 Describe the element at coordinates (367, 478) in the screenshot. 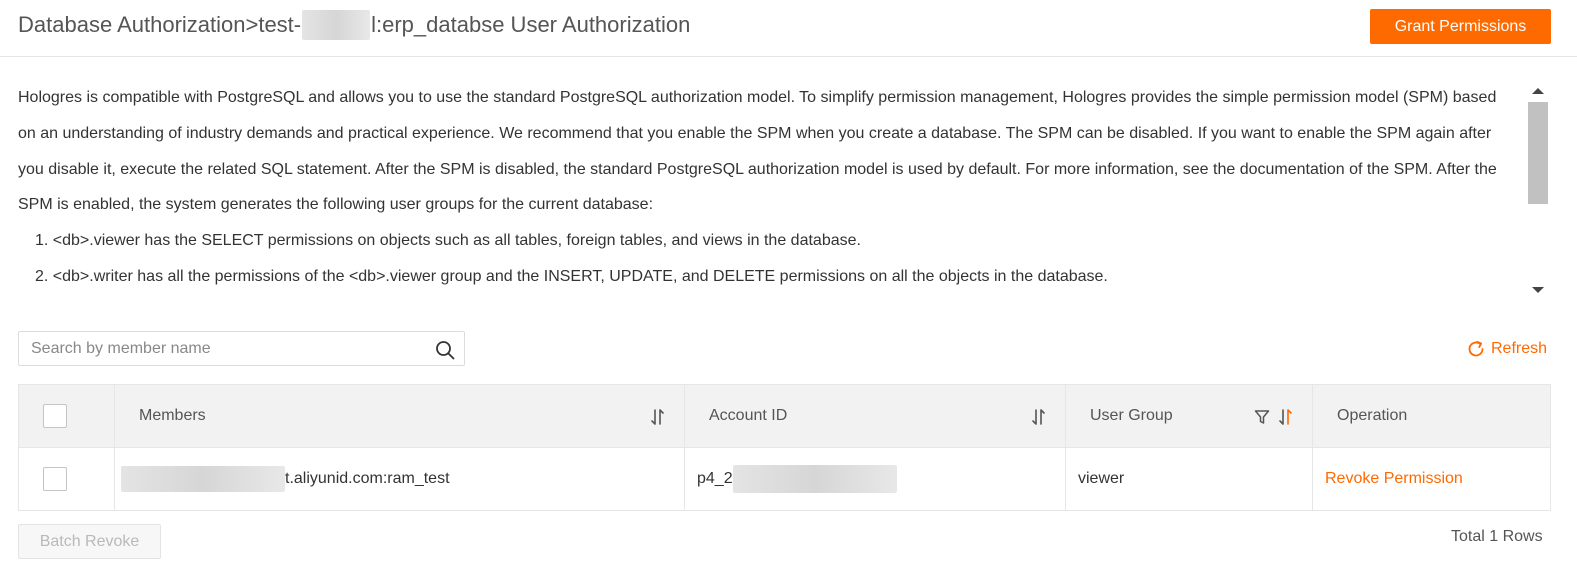

I see `member-name: t.aliyunid.com:ram_test` at that location.